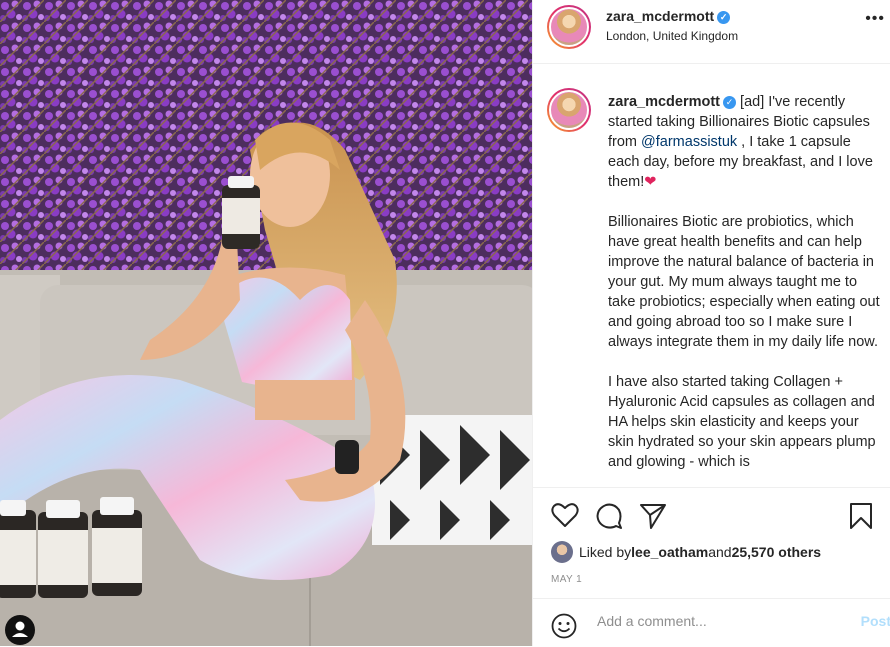  What do you see at coordinates (669, 552) in the screenshot?
I see `liker-username: lee_oatham` at bounding box center [669, 552].